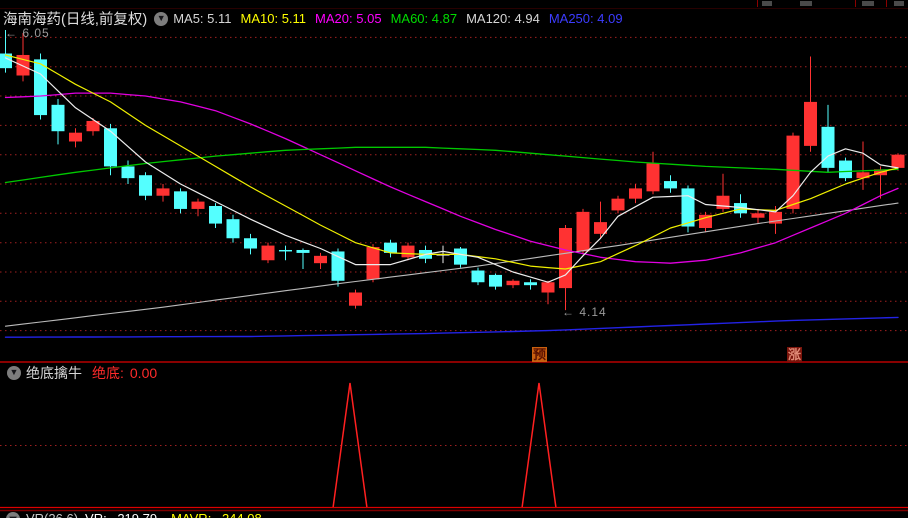 The width and height of the screenshot is (908, 518). I want to click on window-chrome-fragment, so click(454, 4).